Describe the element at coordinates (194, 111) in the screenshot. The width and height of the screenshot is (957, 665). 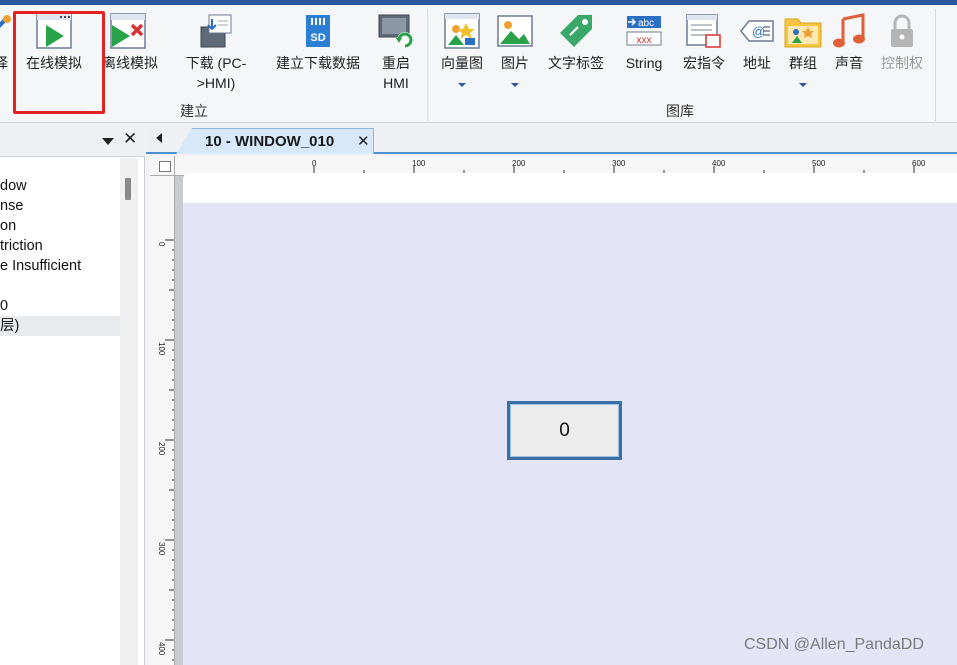
I see `group-label-build: 建立` at that location.